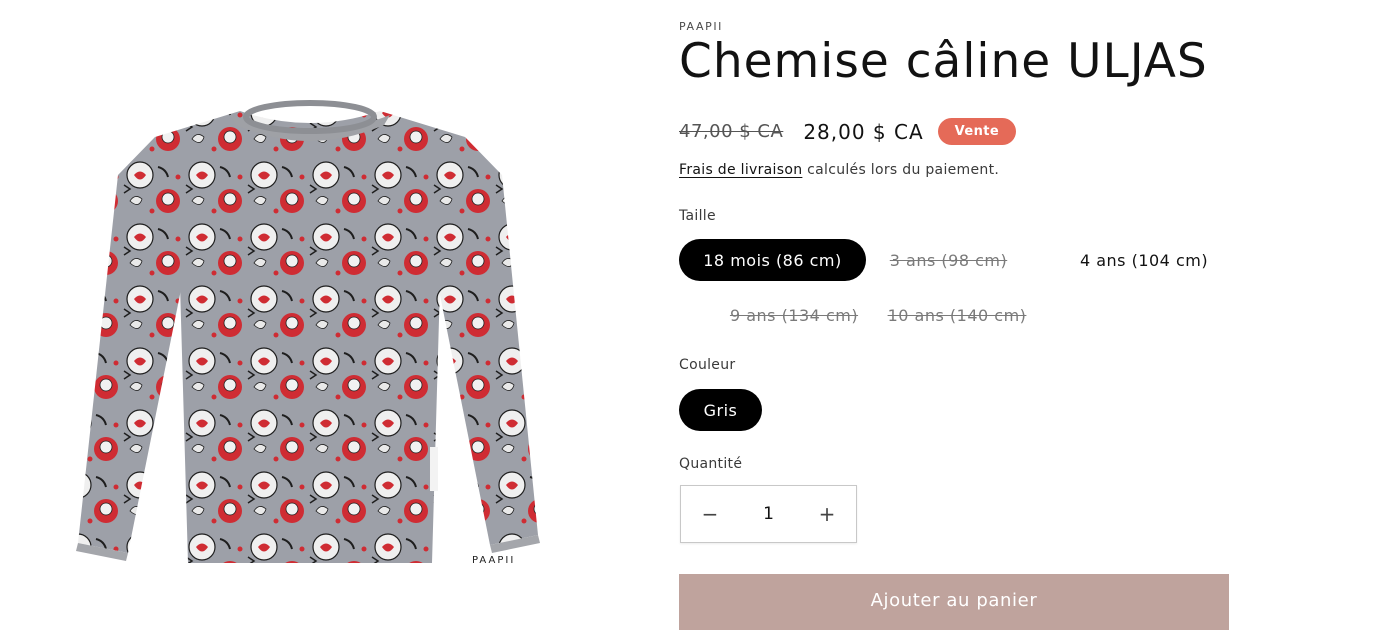  What do you see at coordinates (977, 131) in the screenshot?
I see `sale-badge: Vente` at bounding box center [977, 131].